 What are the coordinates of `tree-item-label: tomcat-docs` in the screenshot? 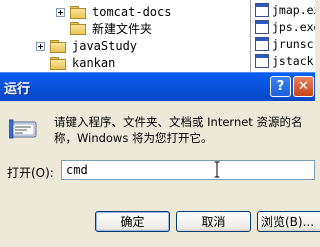 It's located at (132, 12).